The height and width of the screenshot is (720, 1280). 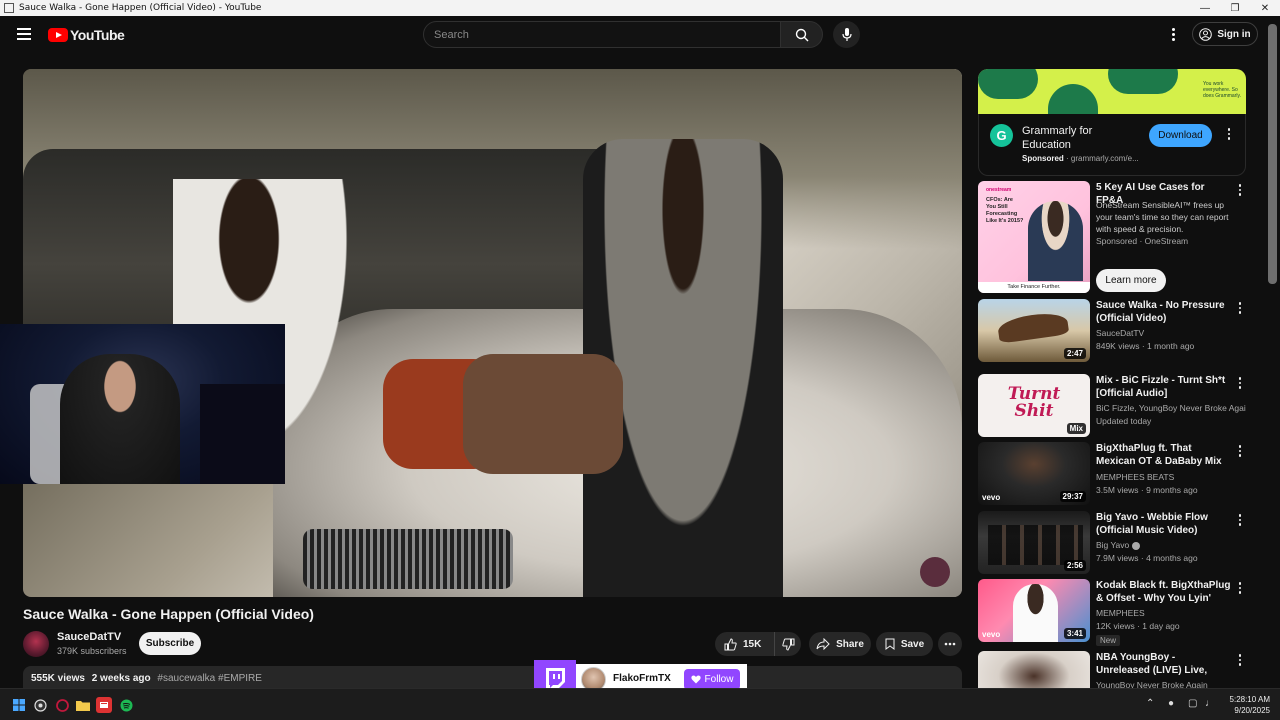 I want to click on tray-network-icon: ▢, so click(x=1192, y=703).